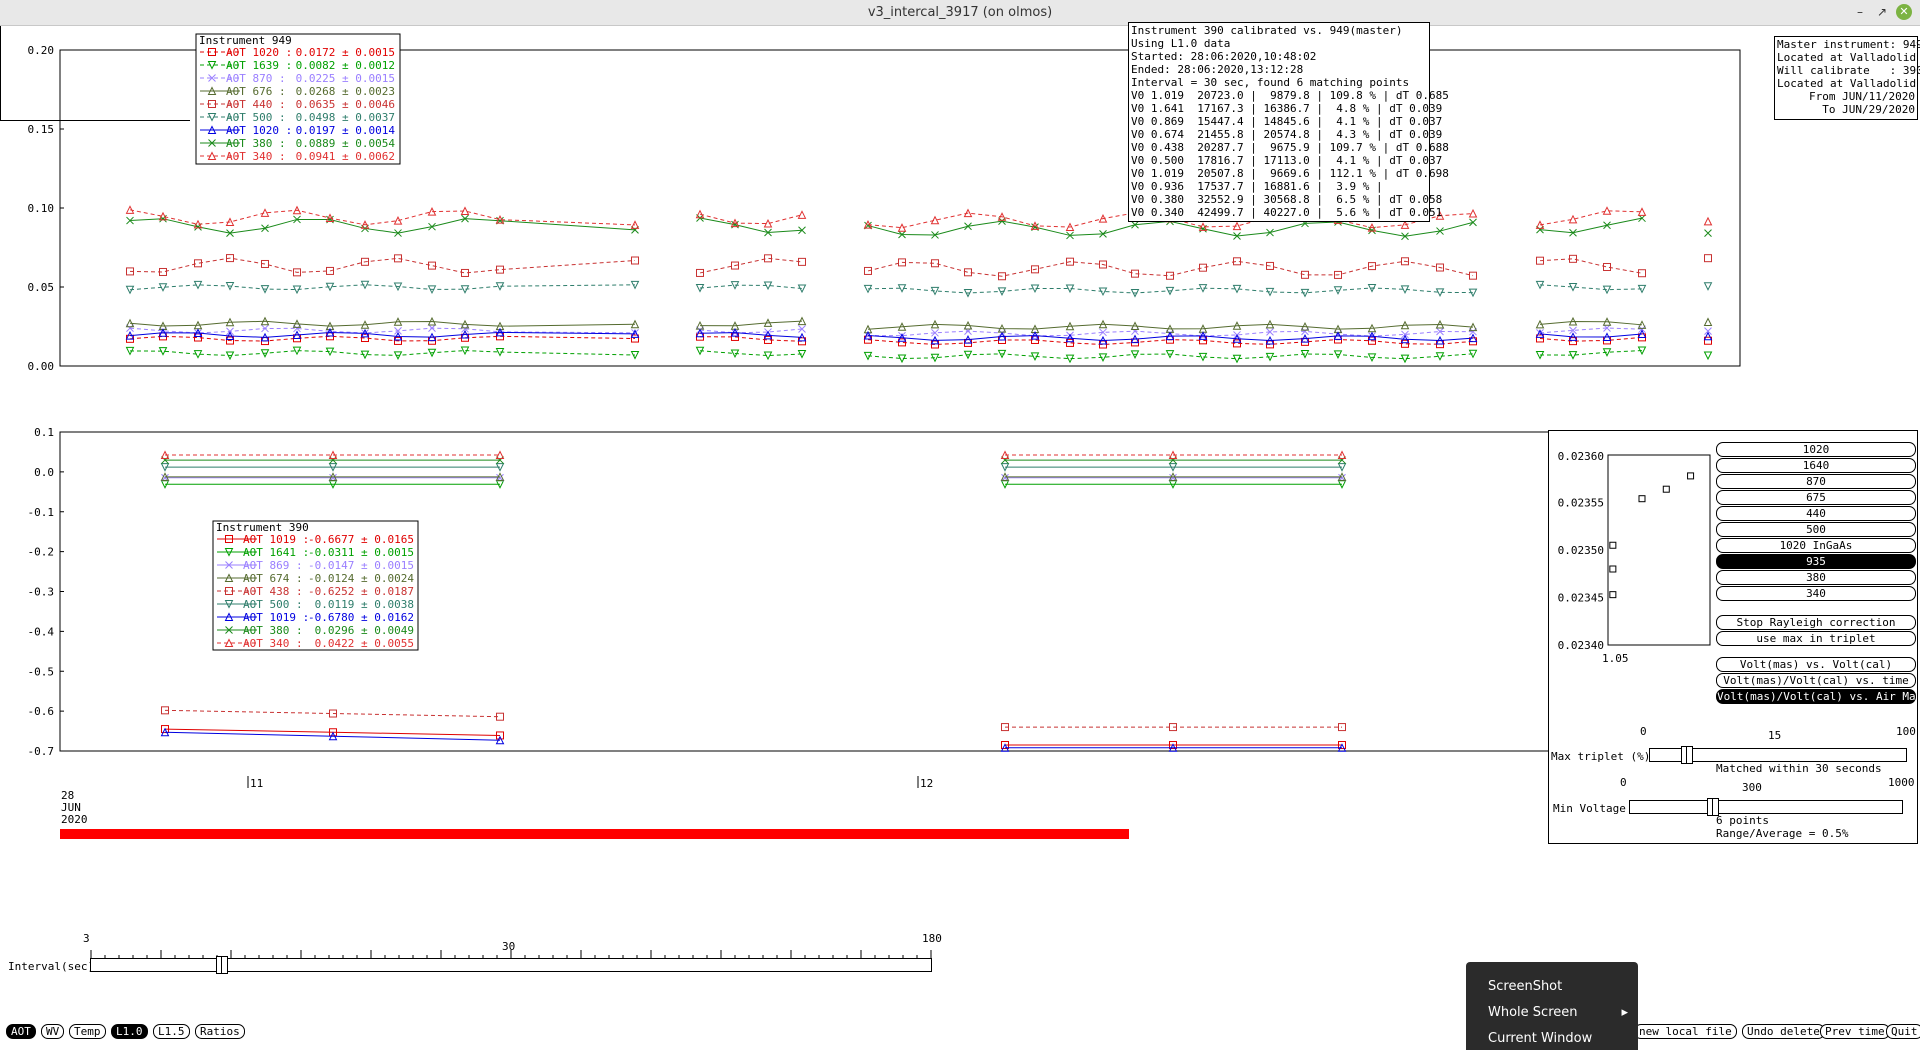  What do you see at coordinates (1766, 807) in the screenshot?
I see `min-voltage-slider-track` at bounding box center [1766, 807].